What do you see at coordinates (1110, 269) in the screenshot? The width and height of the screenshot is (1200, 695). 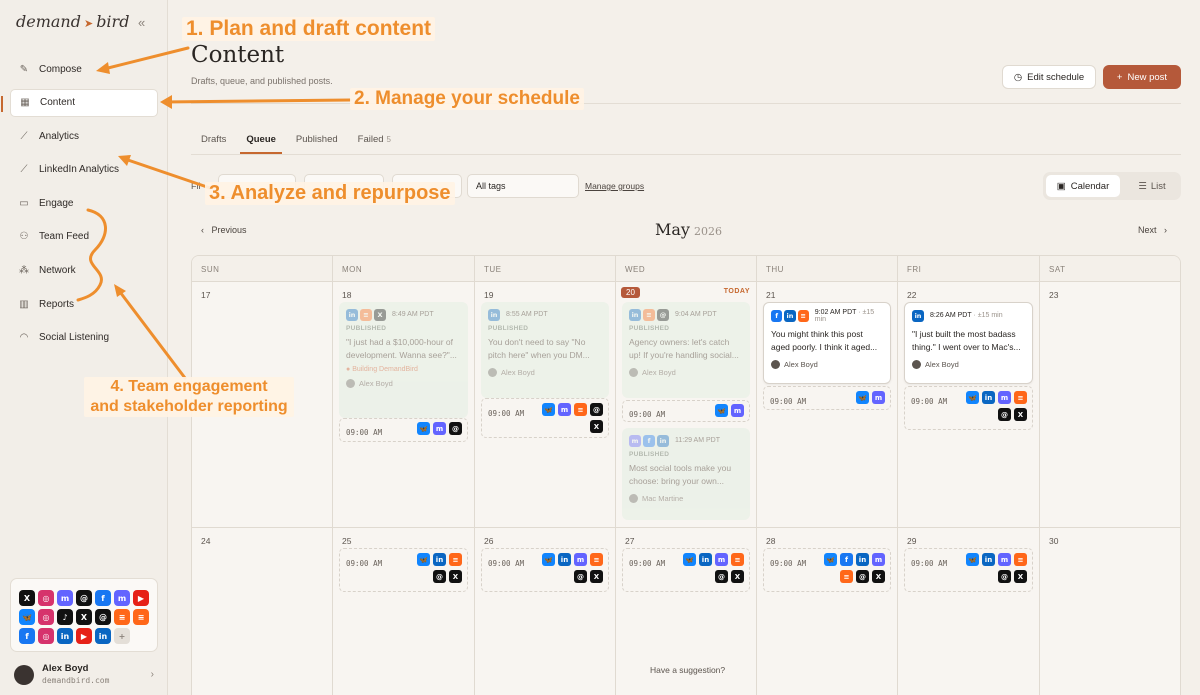 I see `weekday-header: SAT` at bounding box center [1110, 269].